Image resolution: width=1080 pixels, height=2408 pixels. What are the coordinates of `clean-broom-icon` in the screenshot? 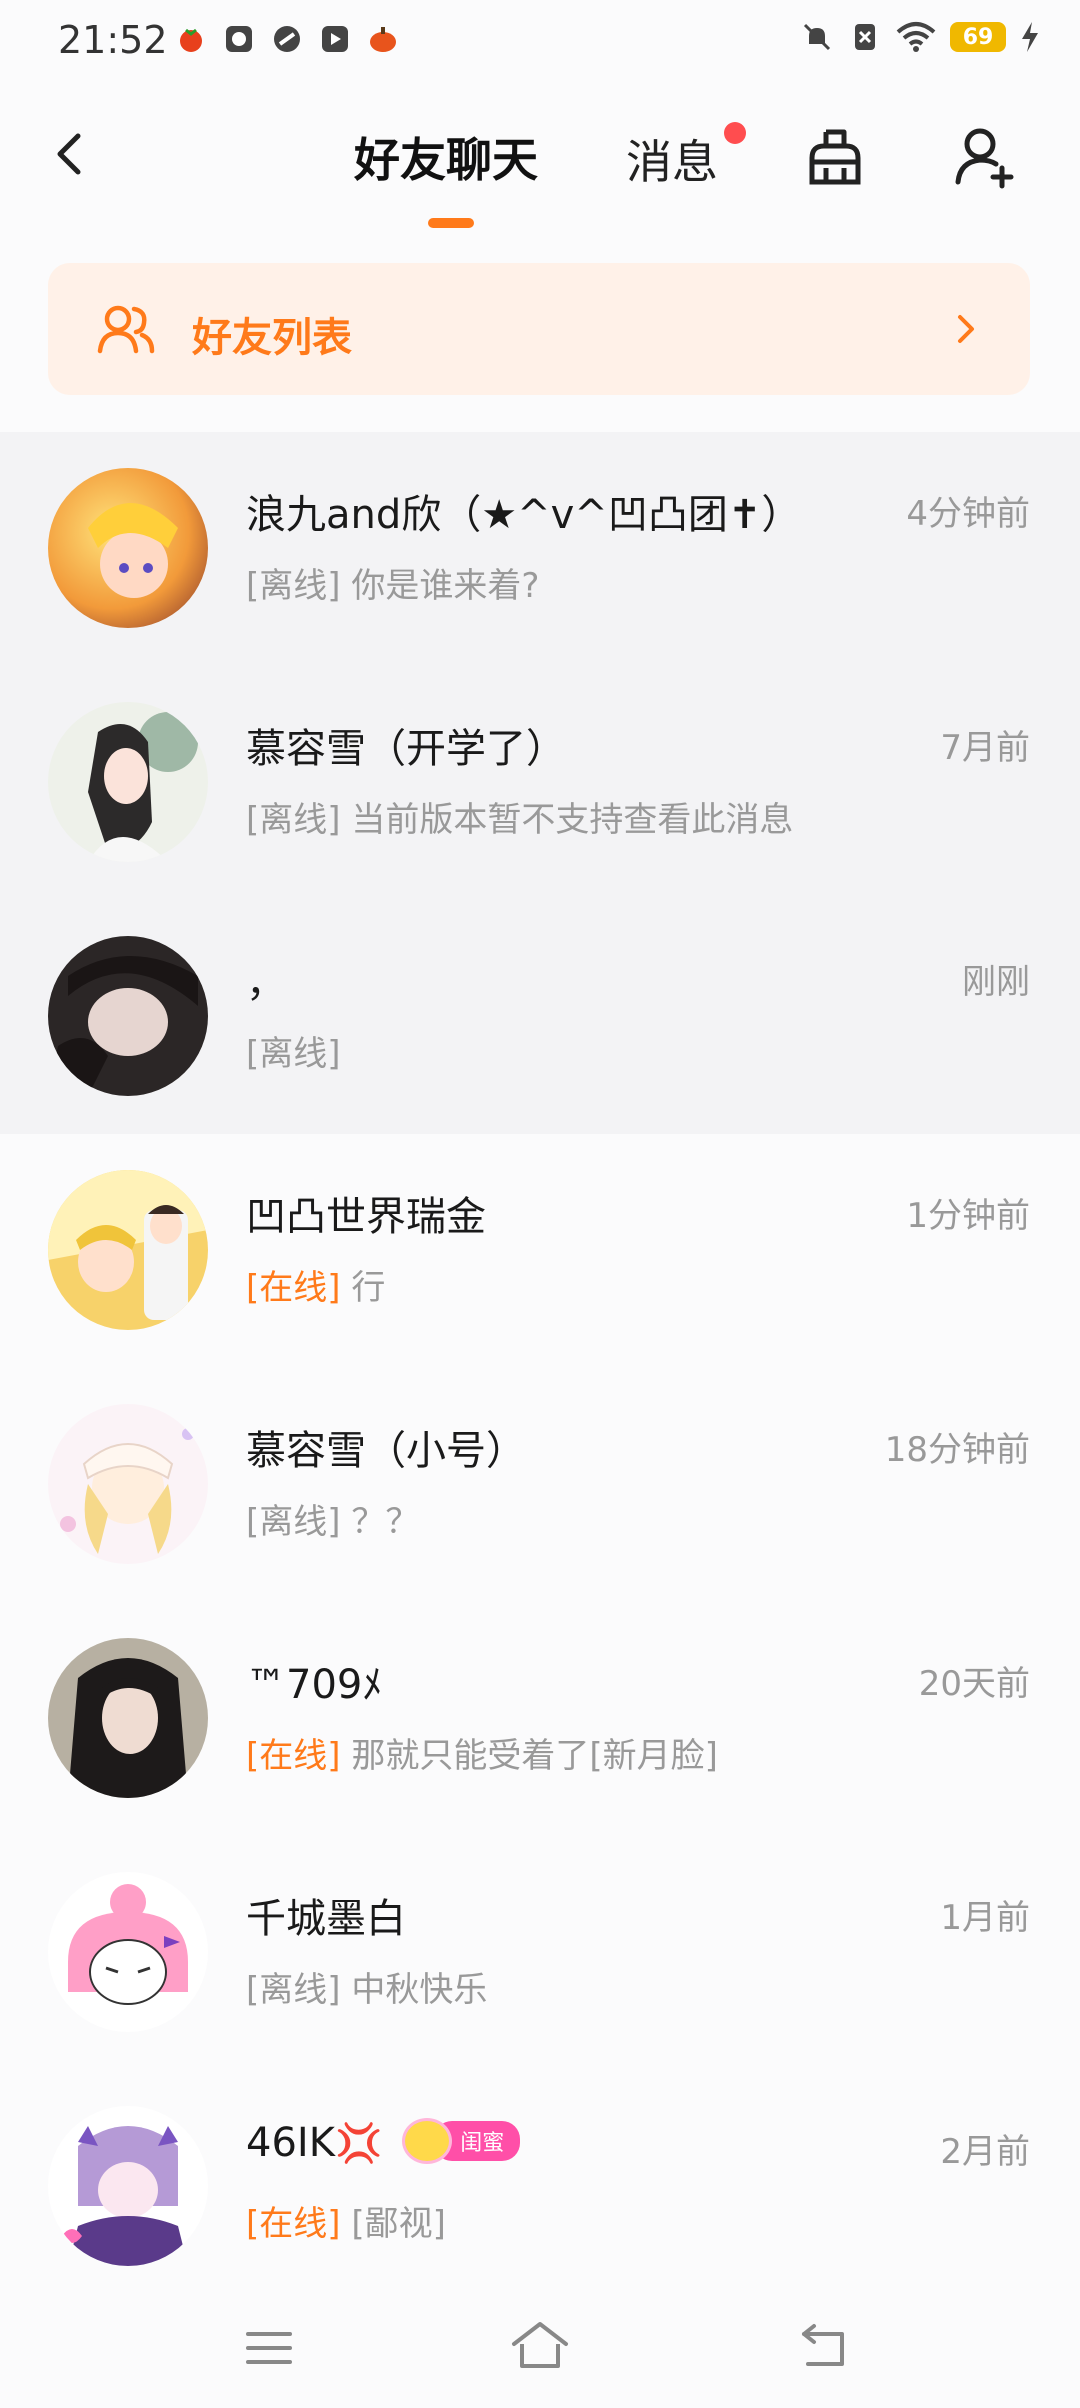 It's located at (835, 157).